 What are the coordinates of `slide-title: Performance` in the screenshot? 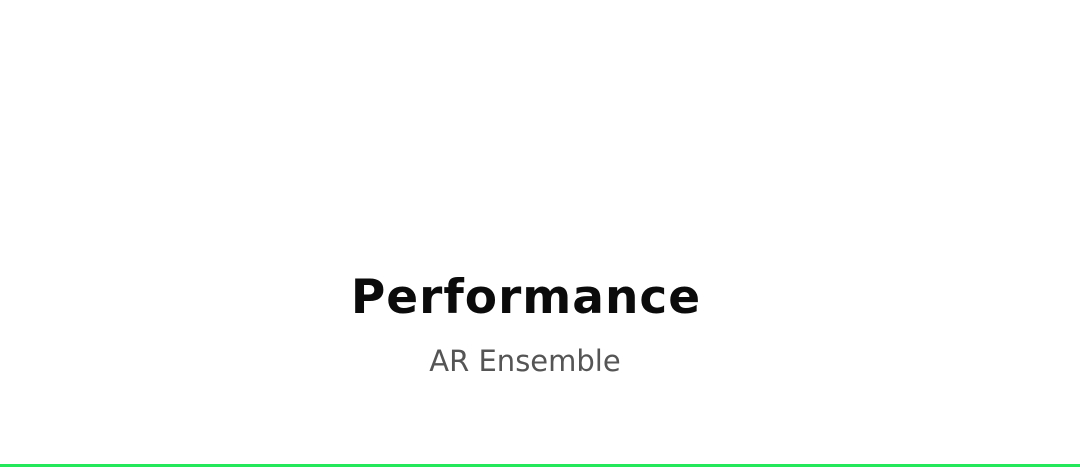 It's located at (526, 297).